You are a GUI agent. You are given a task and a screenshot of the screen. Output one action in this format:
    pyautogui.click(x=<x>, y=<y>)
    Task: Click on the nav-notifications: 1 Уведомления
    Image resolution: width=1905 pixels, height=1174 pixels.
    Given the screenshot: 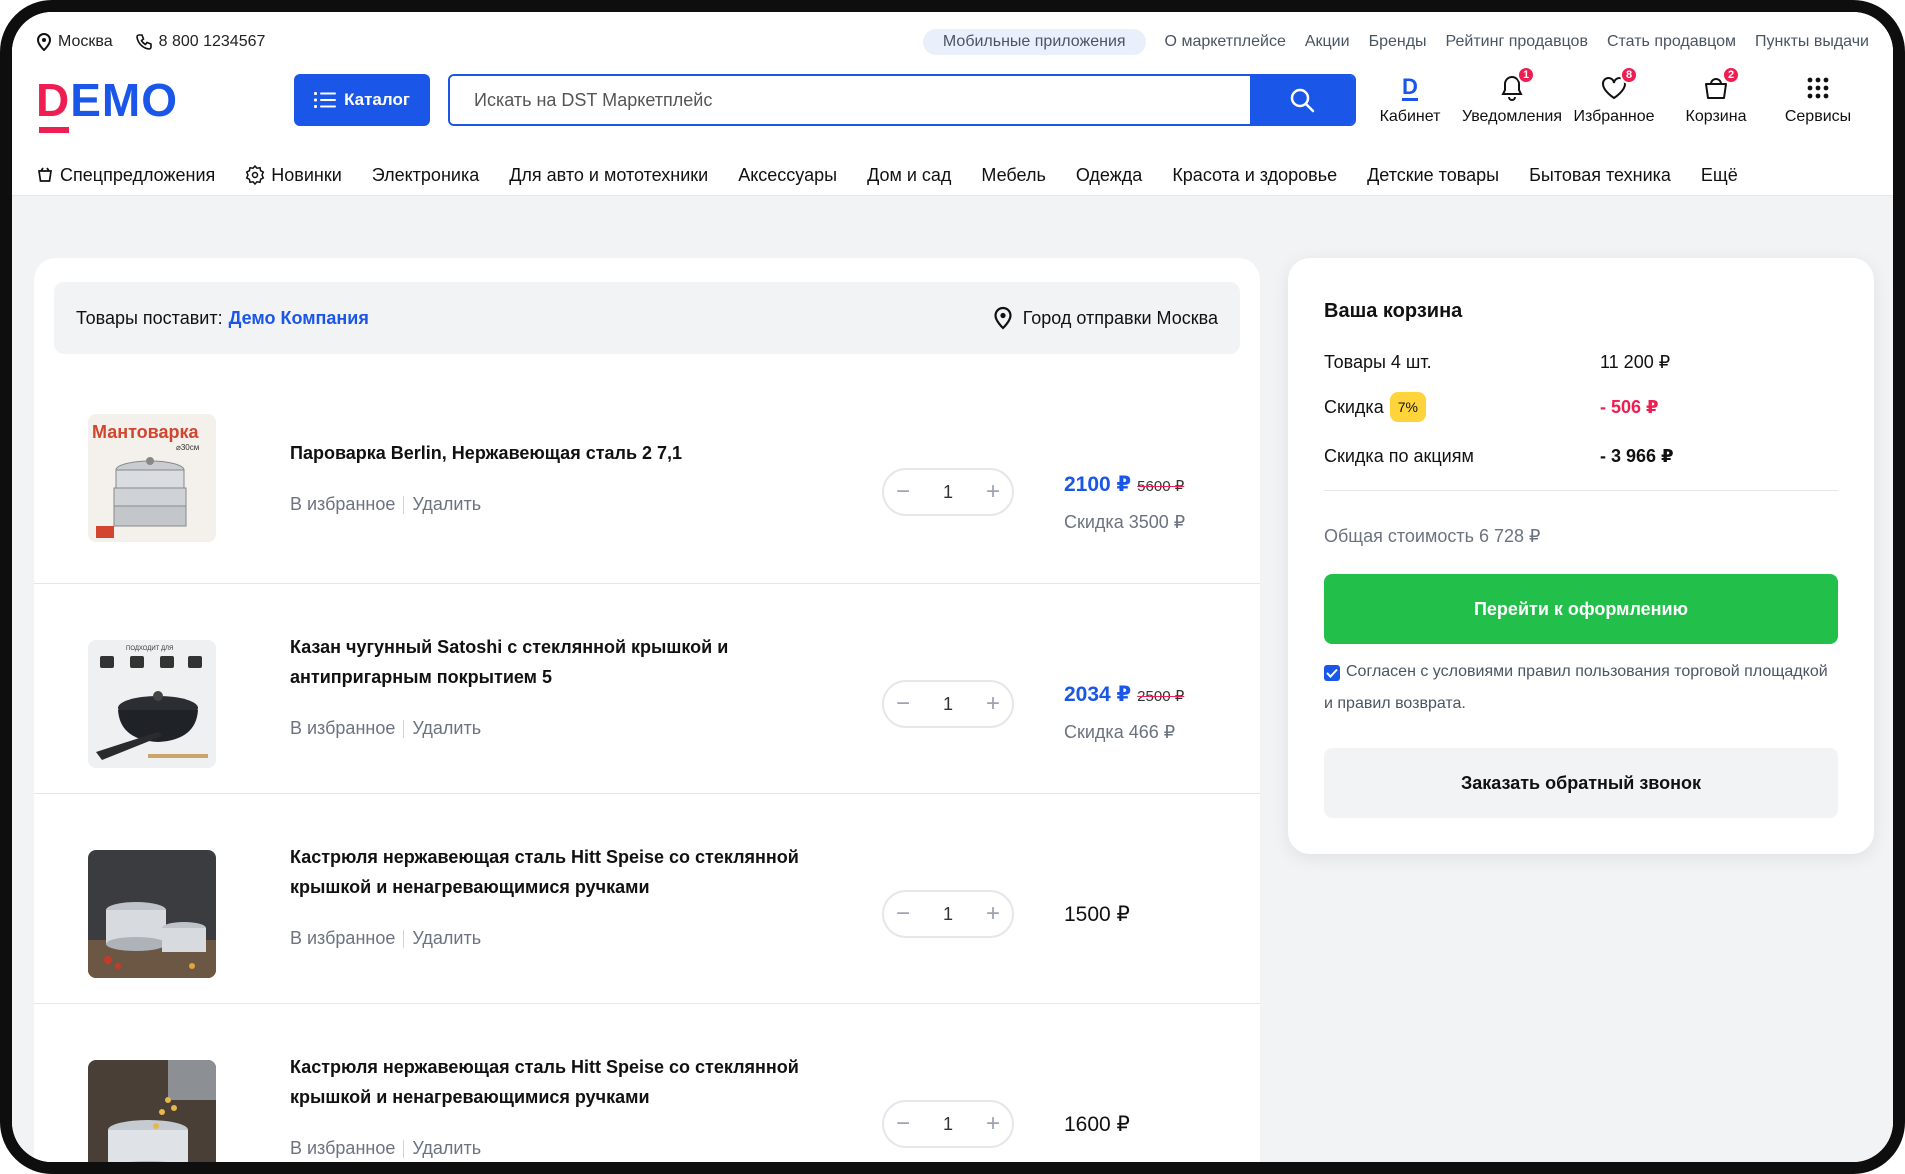 What is the action you would take?
    pyautogui.click(x=1512, y=96)
    